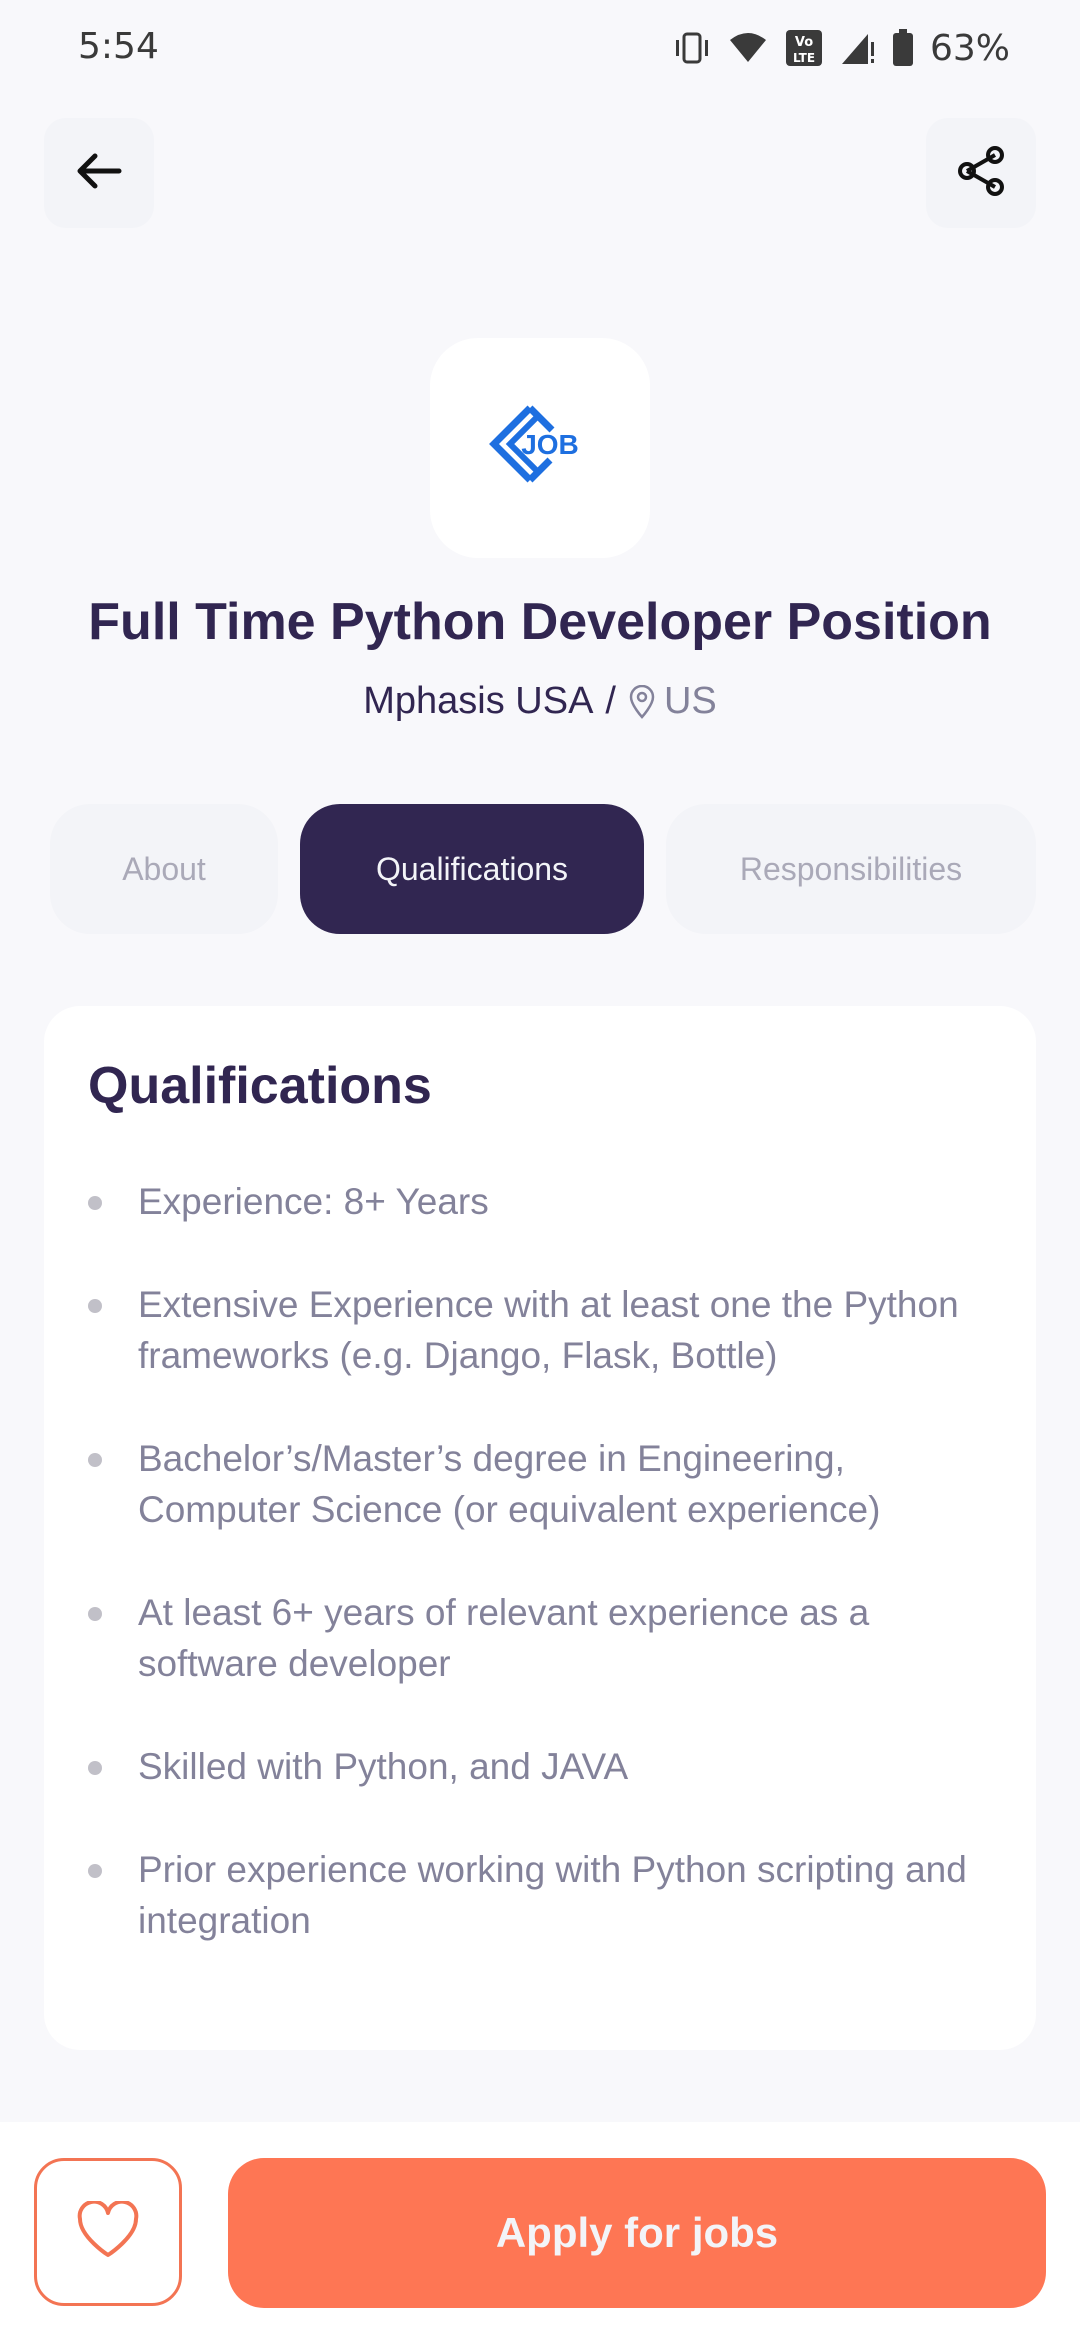 The image size is (1080, 2340). I want to click on back-button, so click(99, 173).